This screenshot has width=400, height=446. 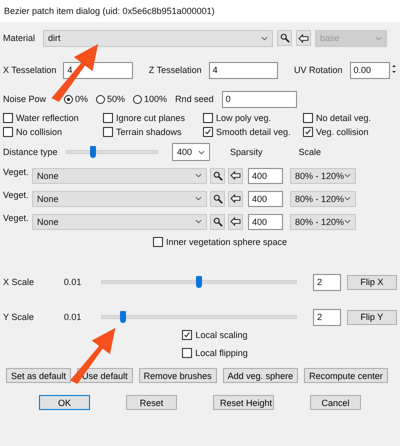 I want to click on action-button: Set as default, so click(x=39, y=375).